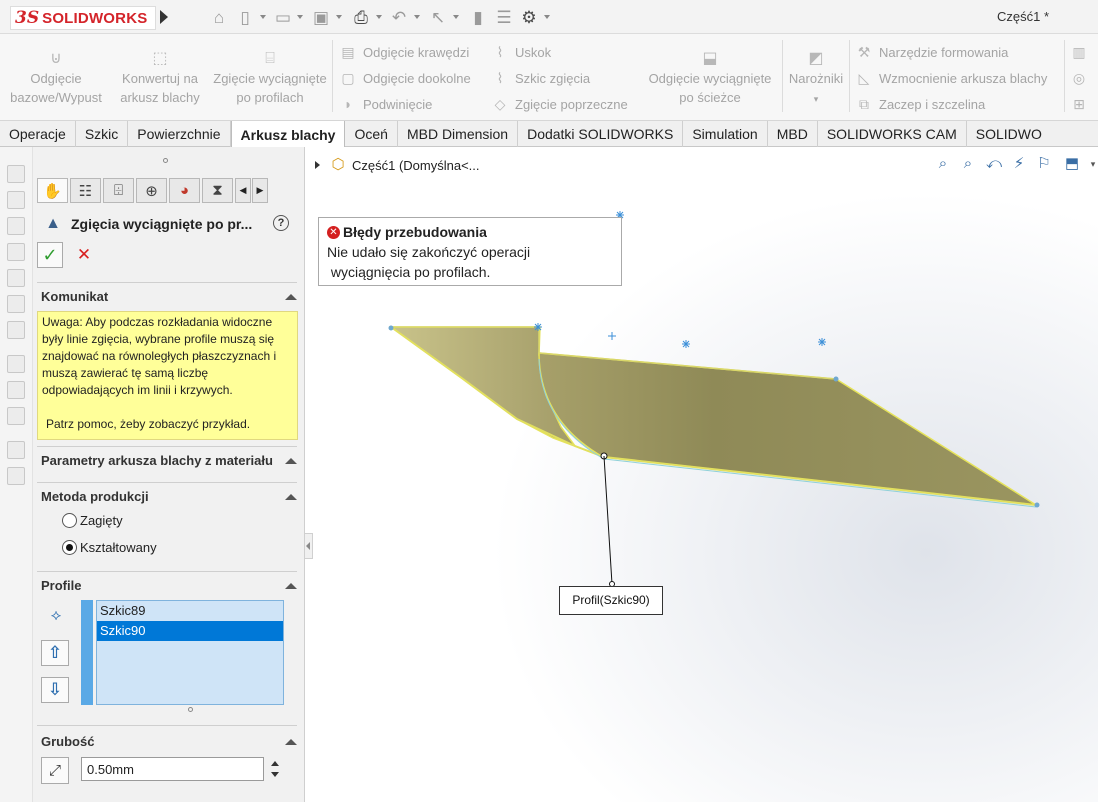 The width and height of the screenshot is (1098, 802). What do you see at coordinates (276, 769) in the screenshot?
I see `thickness-spinner` at bounding box center [276, 769].